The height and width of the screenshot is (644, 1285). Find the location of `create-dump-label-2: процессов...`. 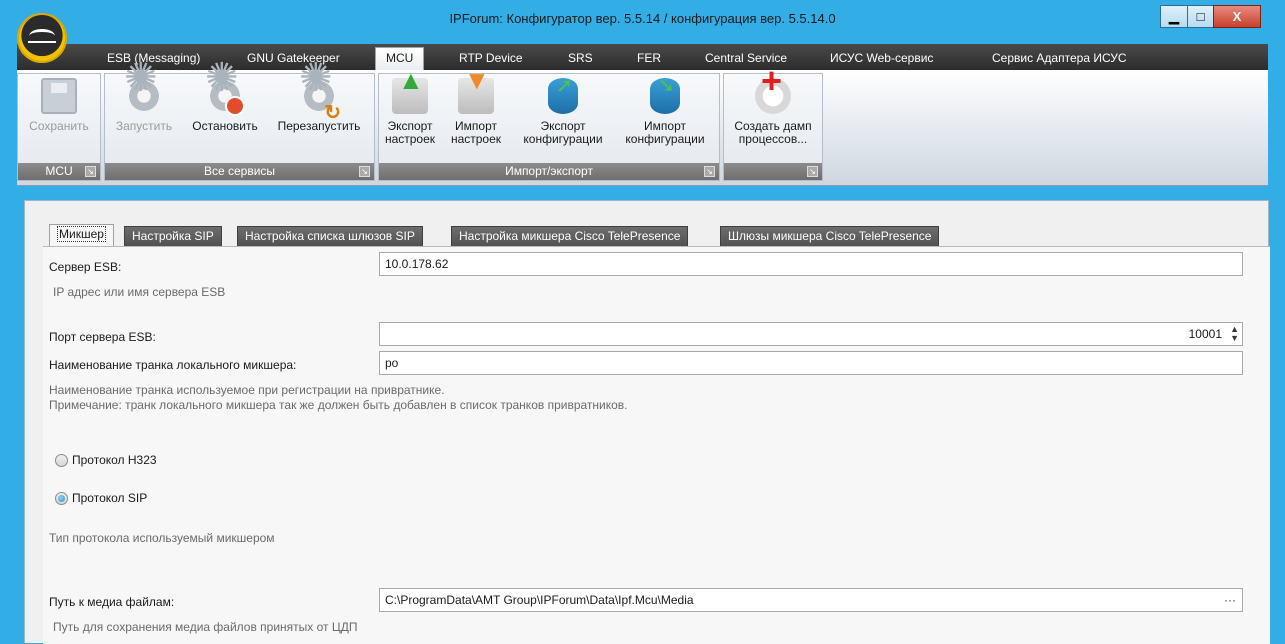

create-dump-label-2: процессов... is located at coordinates (773, 139).